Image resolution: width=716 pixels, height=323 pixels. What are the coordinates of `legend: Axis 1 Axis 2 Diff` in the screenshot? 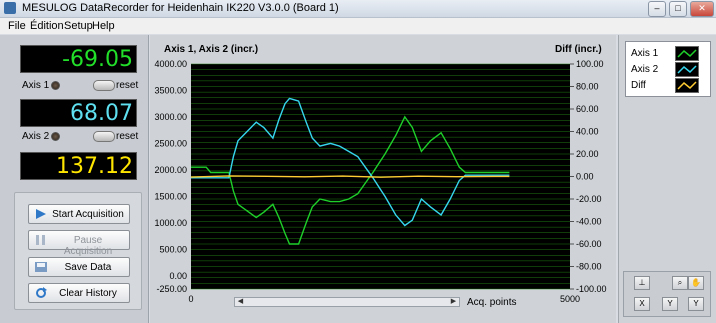 It's located at (668, 69).